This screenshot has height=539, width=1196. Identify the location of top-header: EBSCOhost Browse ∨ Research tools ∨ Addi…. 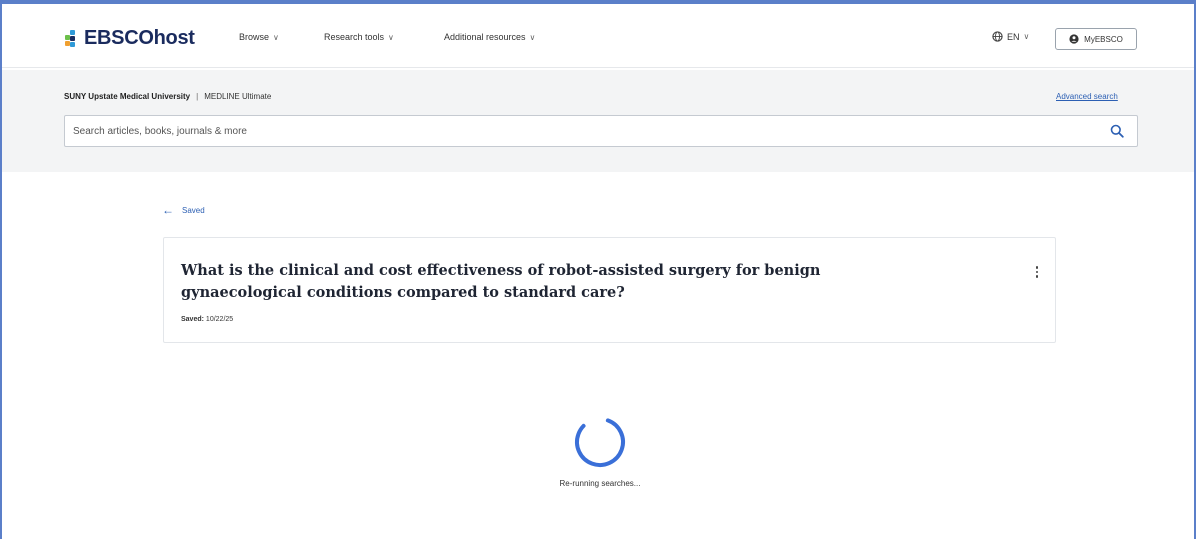
(598, 36).